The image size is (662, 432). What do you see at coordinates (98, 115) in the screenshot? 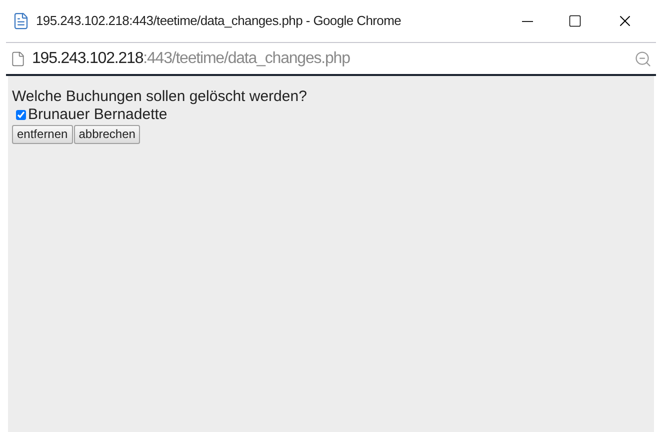
I see `booking-label: Brunauer Bernadette` at bounding box center [98, 115].